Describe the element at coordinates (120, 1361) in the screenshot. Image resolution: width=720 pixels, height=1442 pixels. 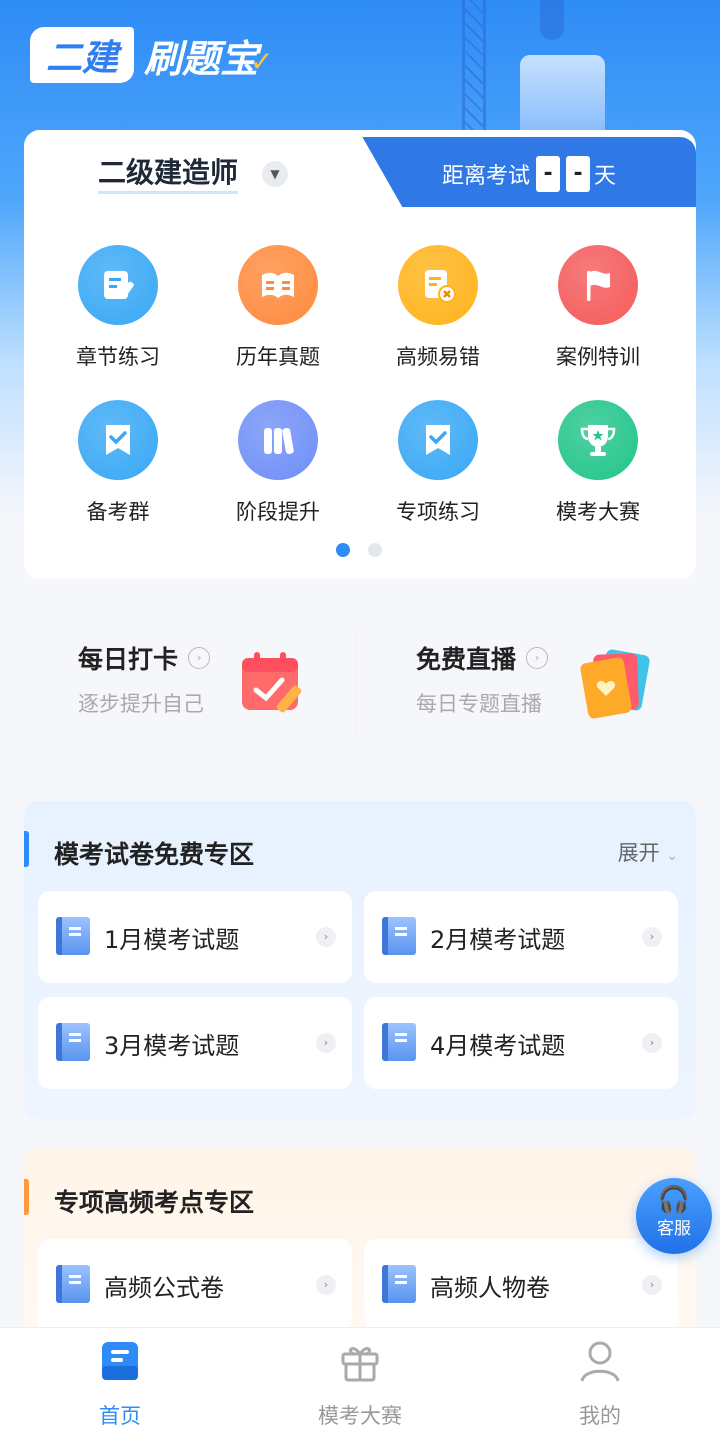
I see `home-icon` at that location.